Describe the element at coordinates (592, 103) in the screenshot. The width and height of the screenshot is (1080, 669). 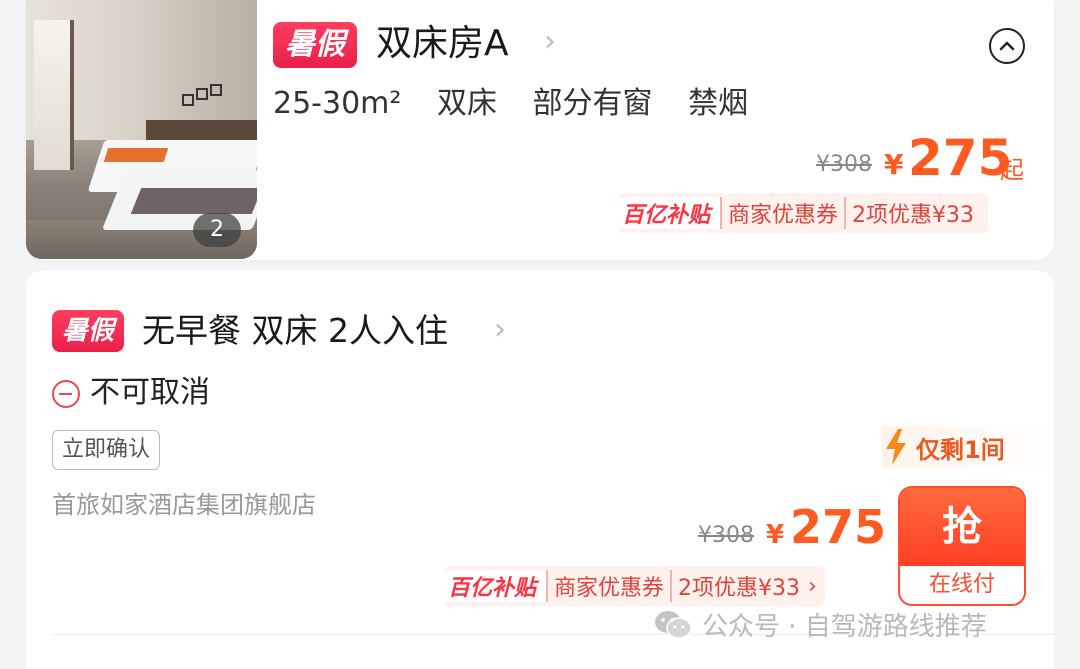
I see `window-info: 部分有窗` at that location.